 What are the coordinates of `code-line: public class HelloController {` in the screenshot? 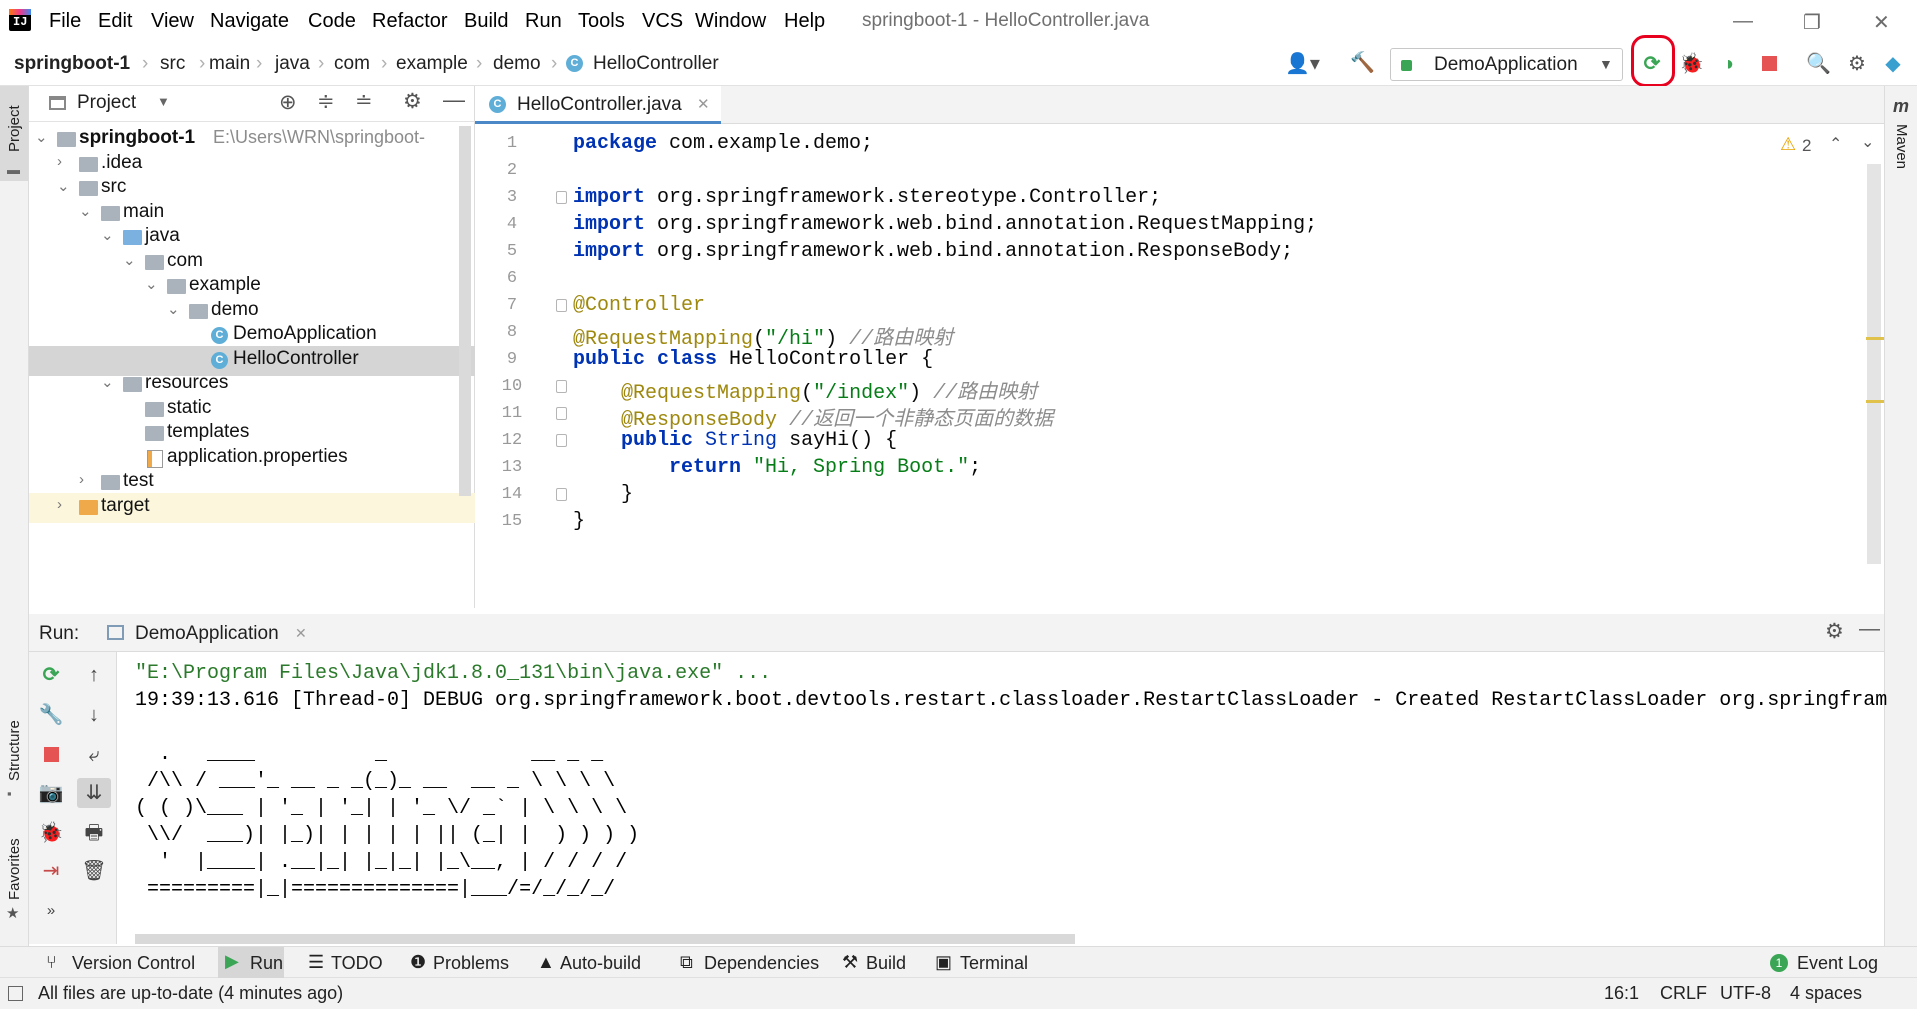 It's located at (753, 359).